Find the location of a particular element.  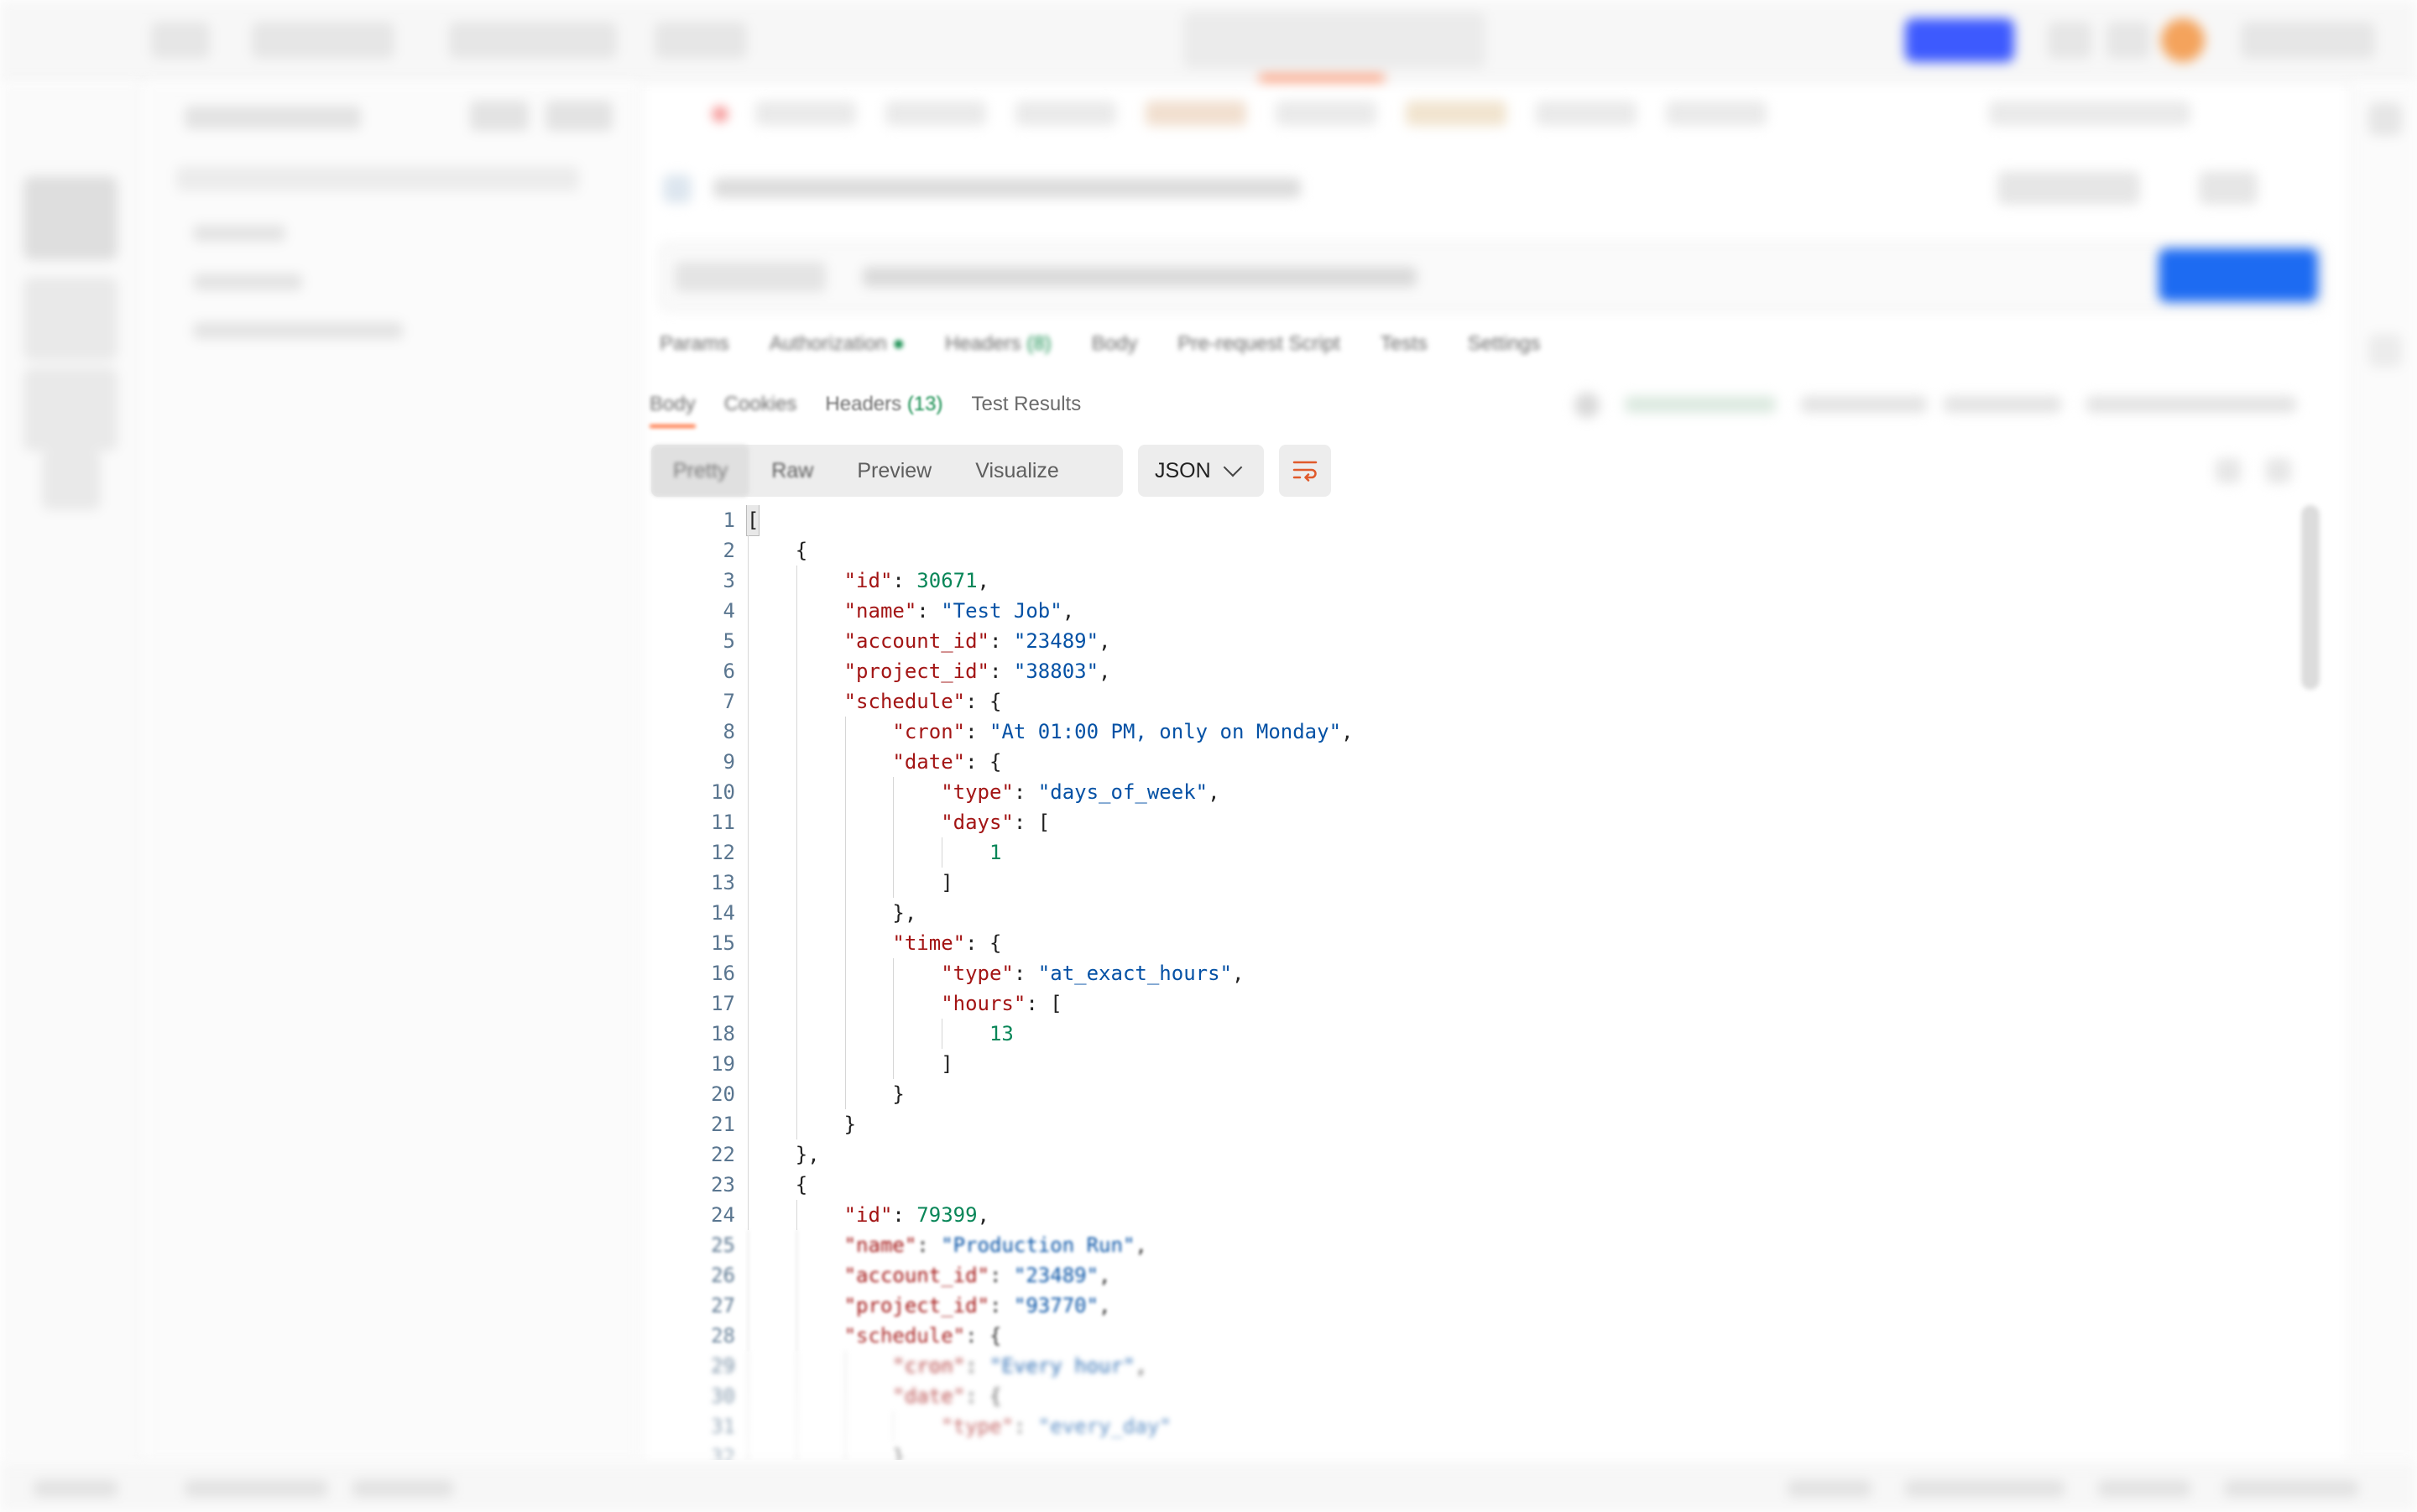

tab-authorization-label: Authorization is located at coordinates (828, 343).